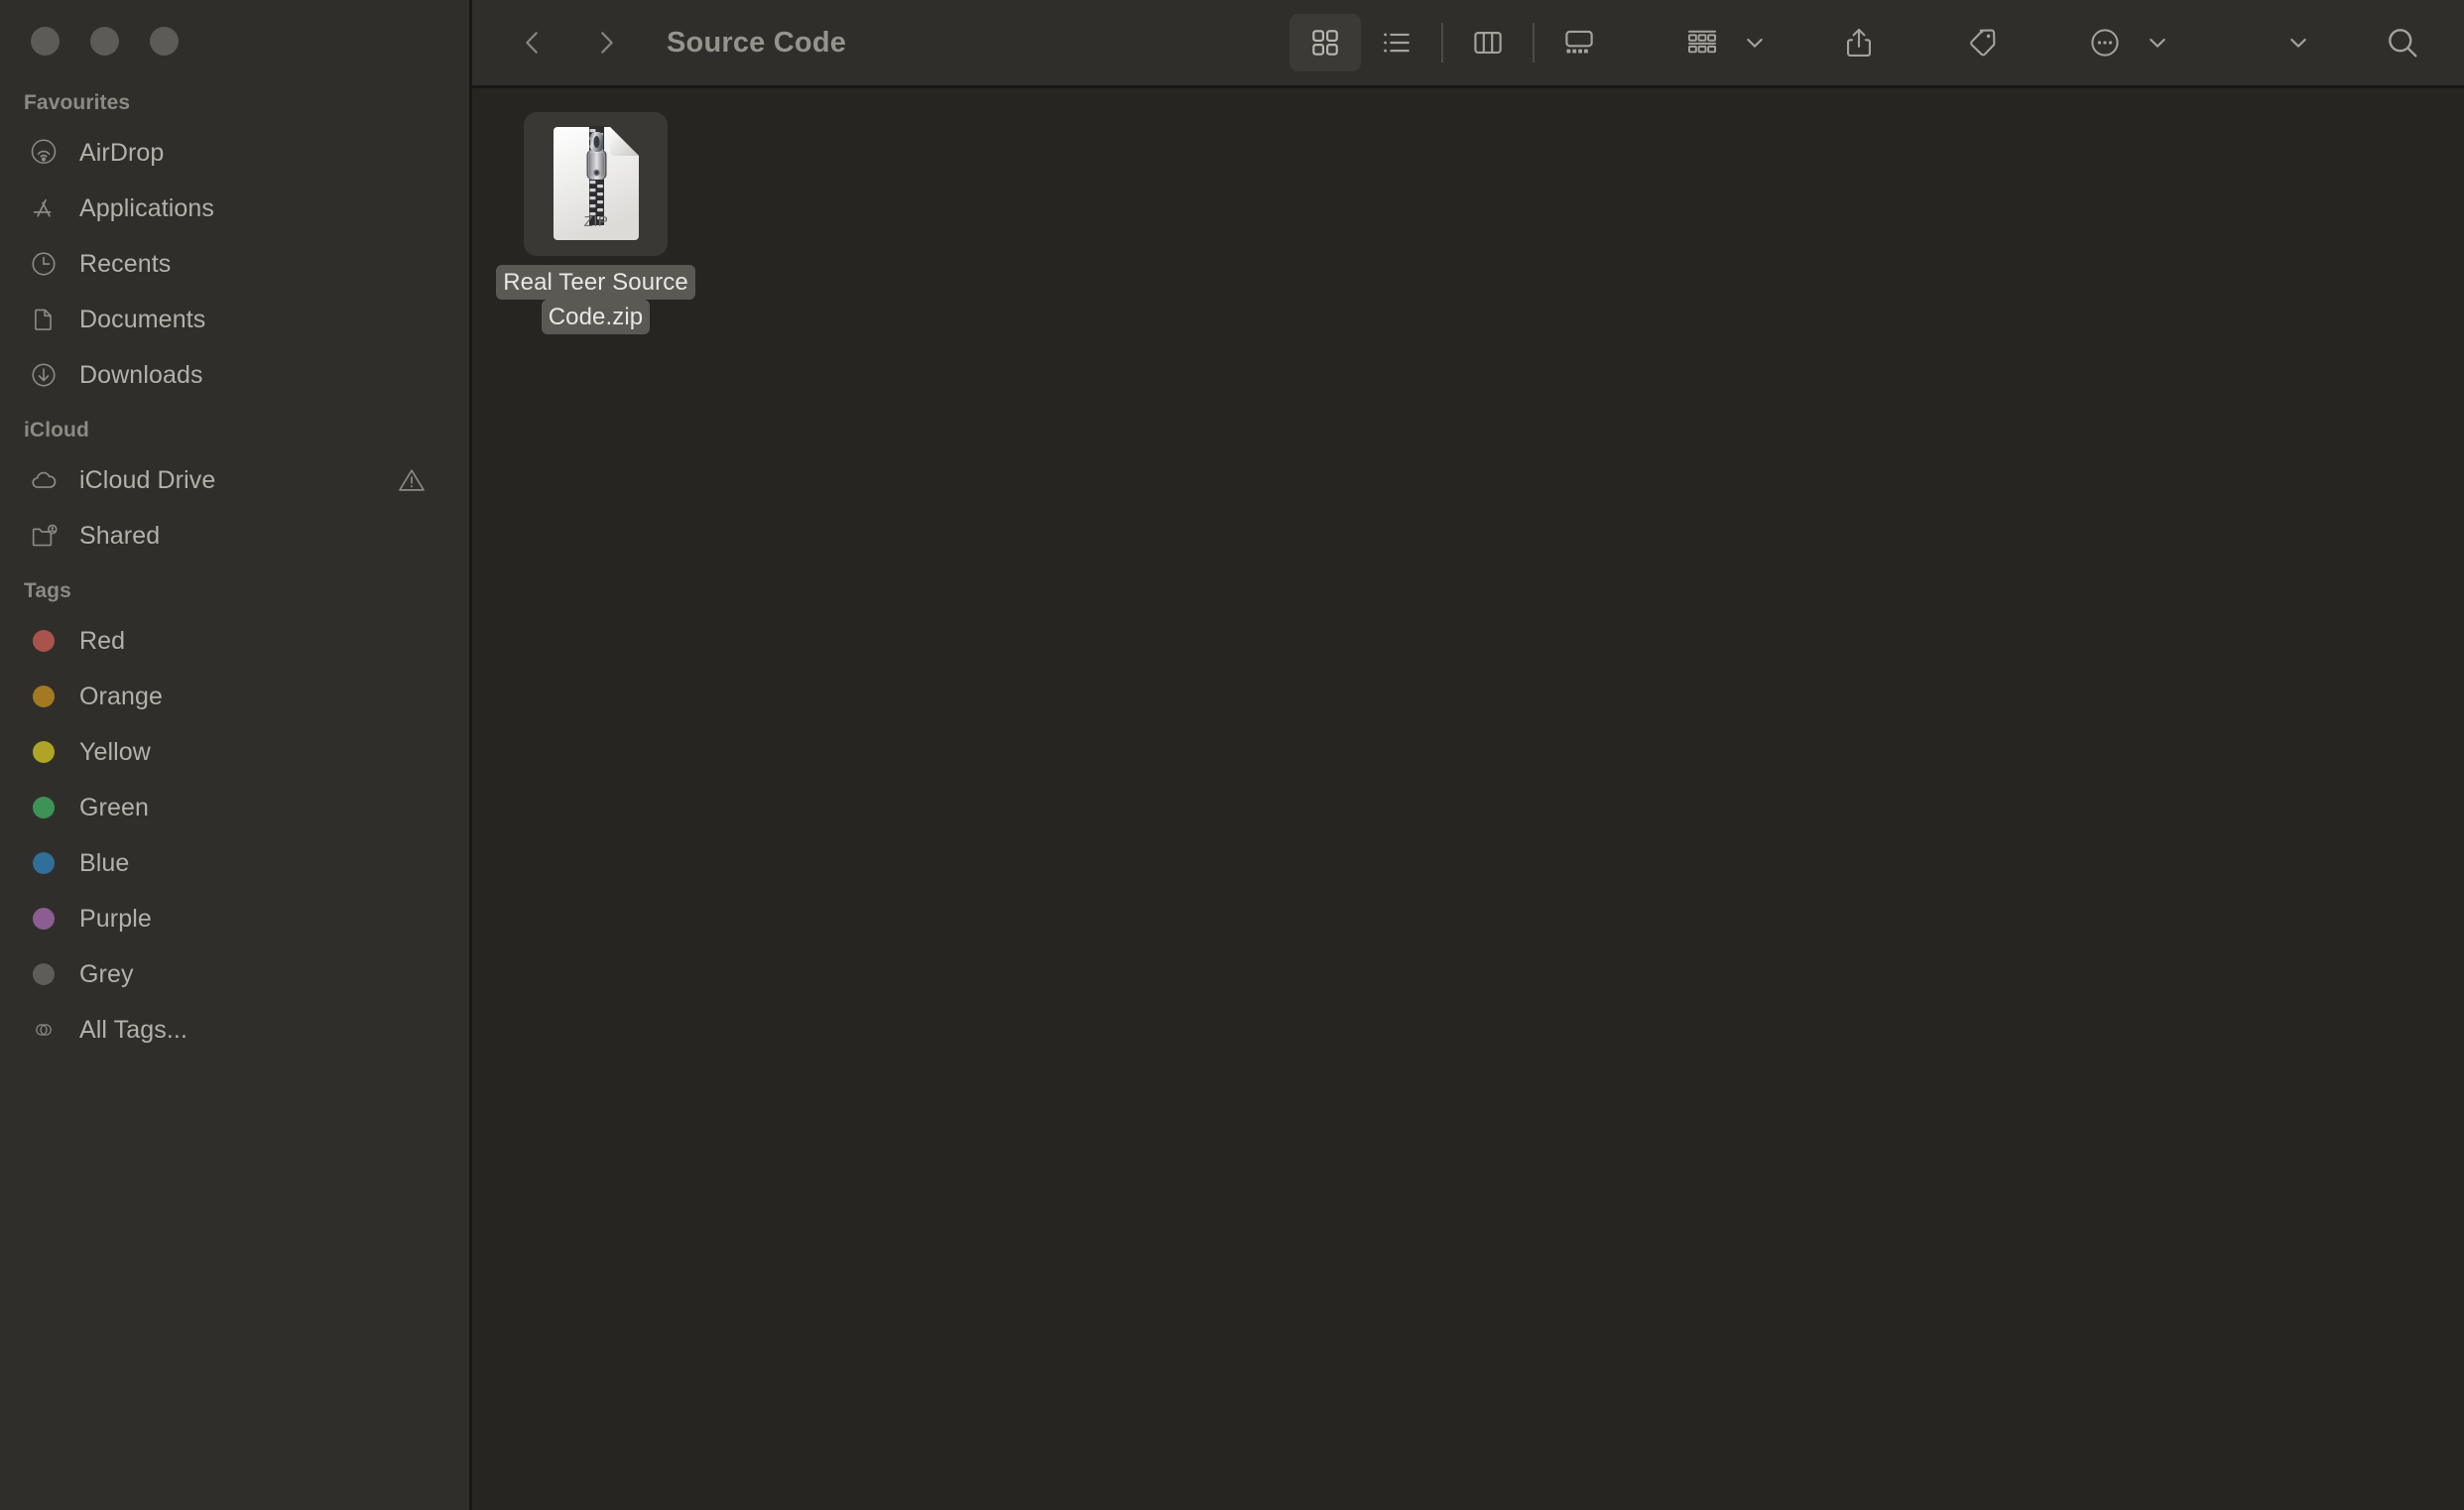 This screenshot has height=1510, width=2464. Describe the element at coordinates (57, 430) in the screenshot. I see `sidebar-section-header: iCloud` at that location.